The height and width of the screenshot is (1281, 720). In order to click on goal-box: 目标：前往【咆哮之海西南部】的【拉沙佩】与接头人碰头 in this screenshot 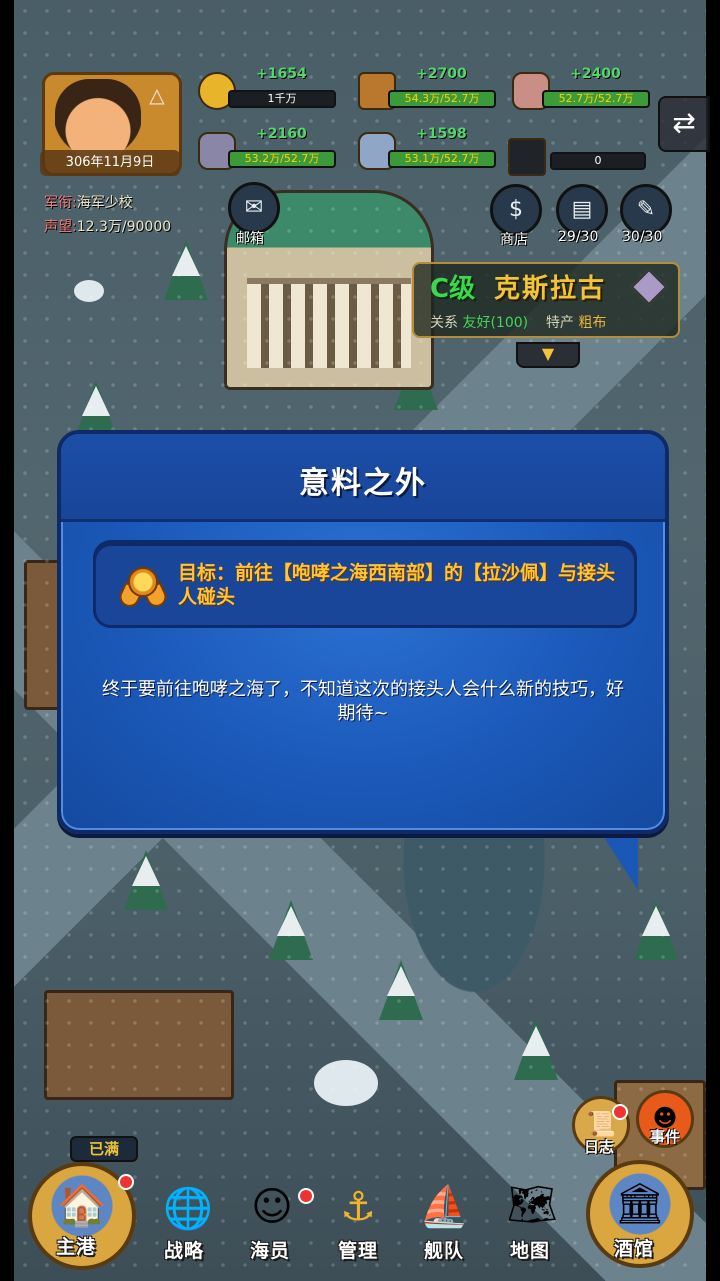, I will do `click(365, 584)`.